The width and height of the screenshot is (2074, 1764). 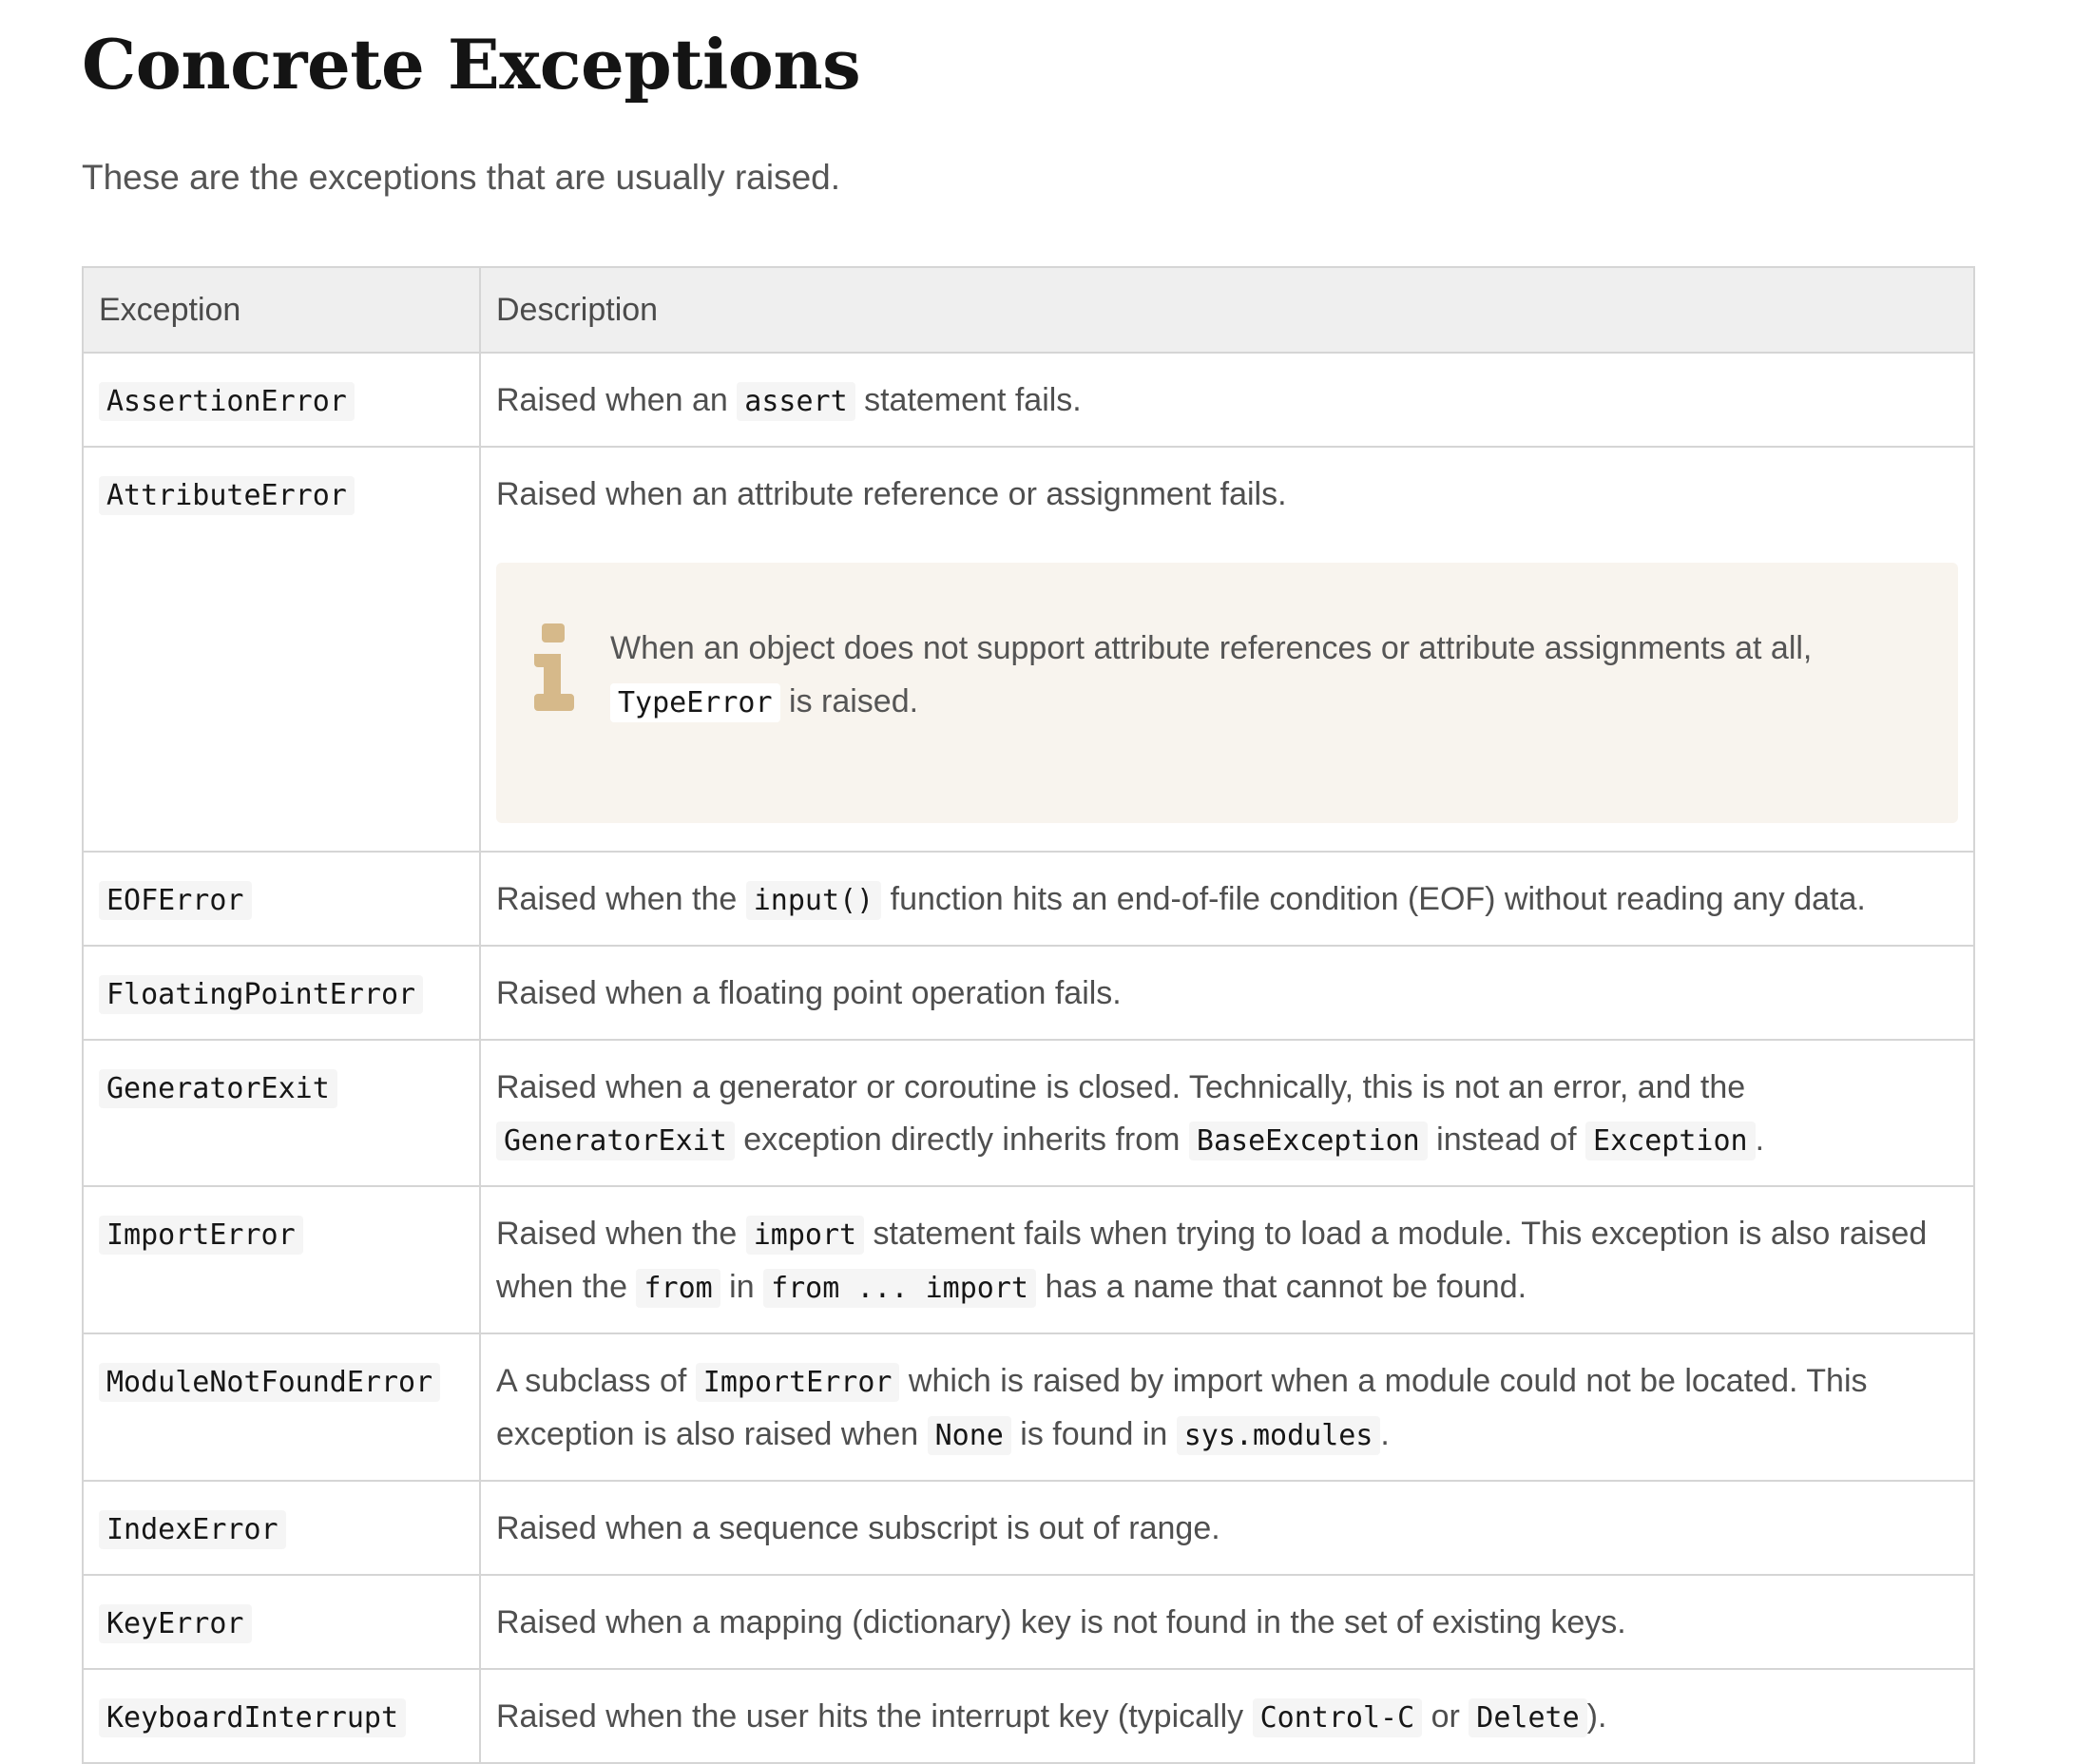 I want to click on inline-code: assert, so click(x=796, y=401).